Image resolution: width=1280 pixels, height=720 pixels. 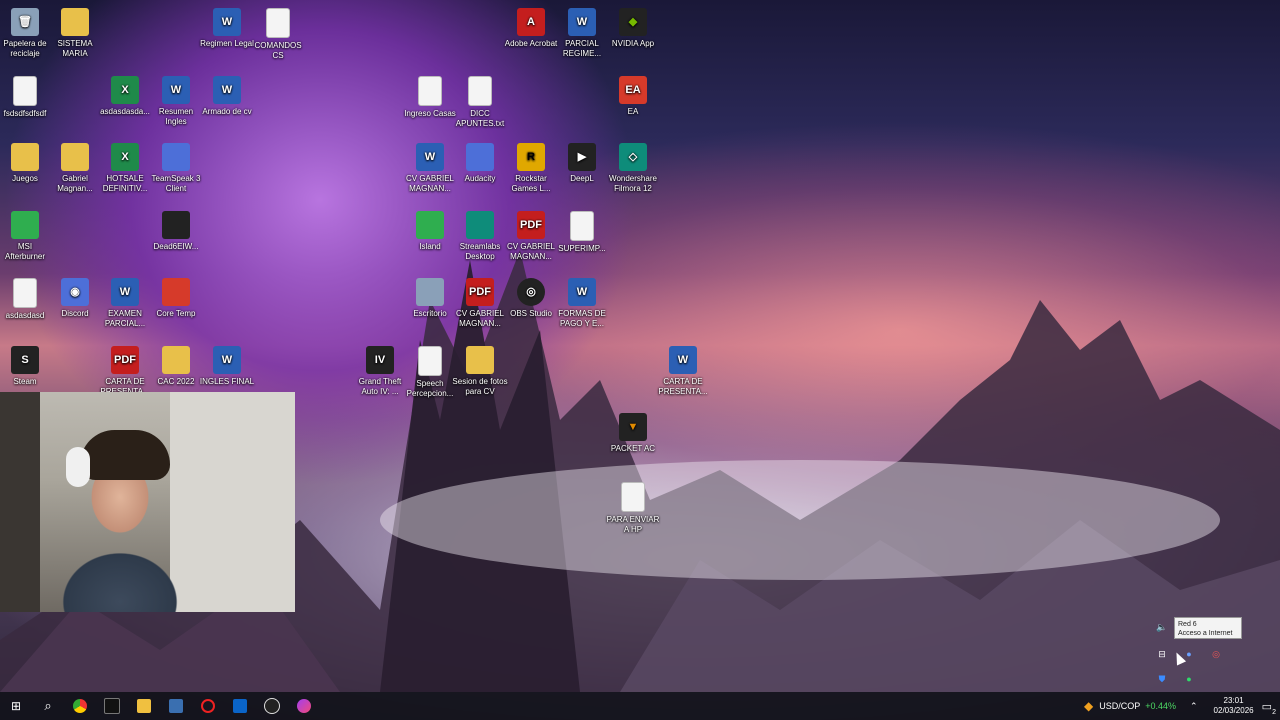 What do you see at coordinates (26, 366) in the screenshot?
I see `desktop-shortcut-steam: S Steam` at bounding box center [26, 366].